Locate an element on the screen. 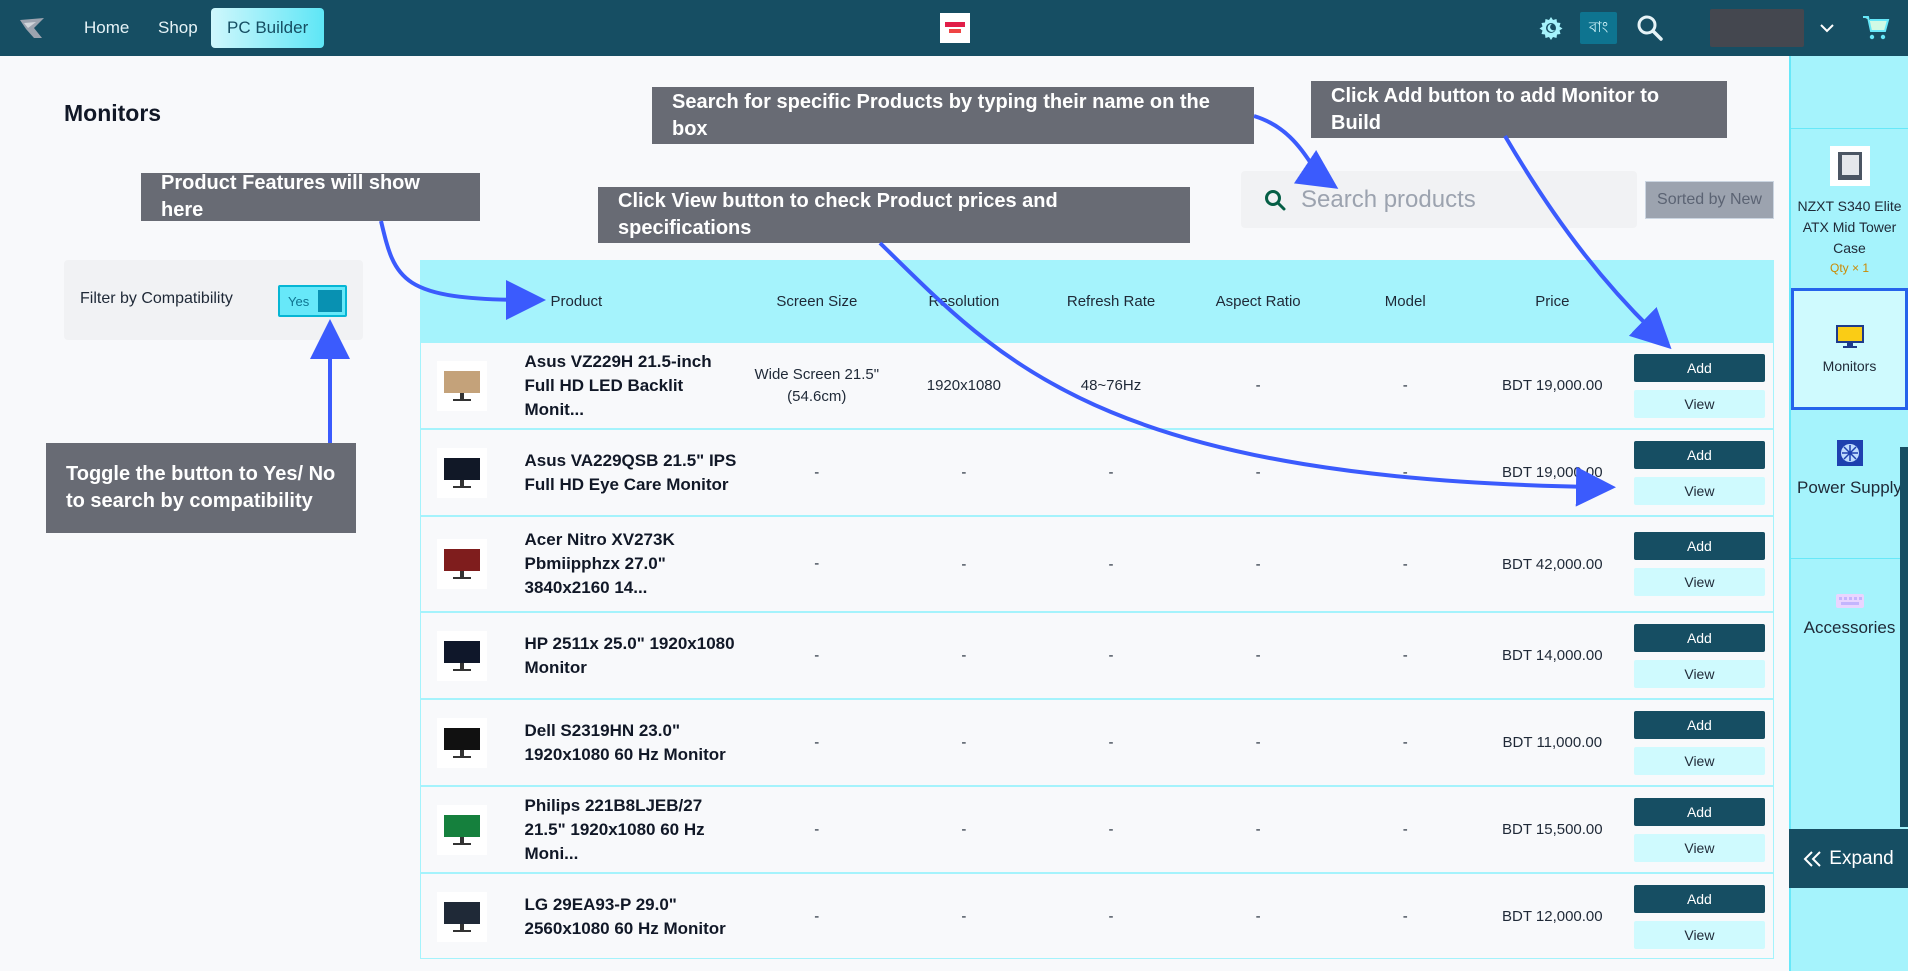 Image resolution: width=1908 pixels, height=971 pixels. compatibility-filter: Filter by Compatibility Yes is located at coordinates (213, 300).